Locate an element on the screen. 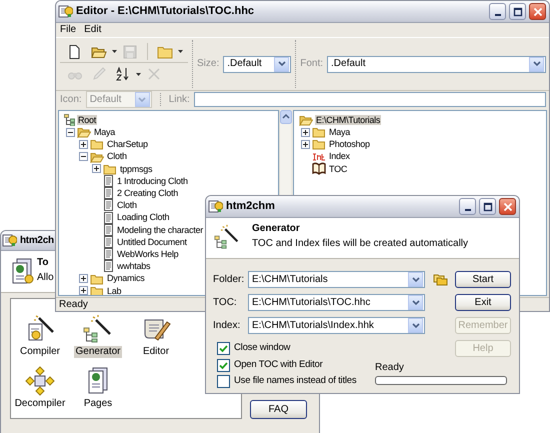 This screenshot has width=550, height=433. window-title: Editor - E:\CHM\Tutorials\TOC.hhc is located at coordinates (165, 11).